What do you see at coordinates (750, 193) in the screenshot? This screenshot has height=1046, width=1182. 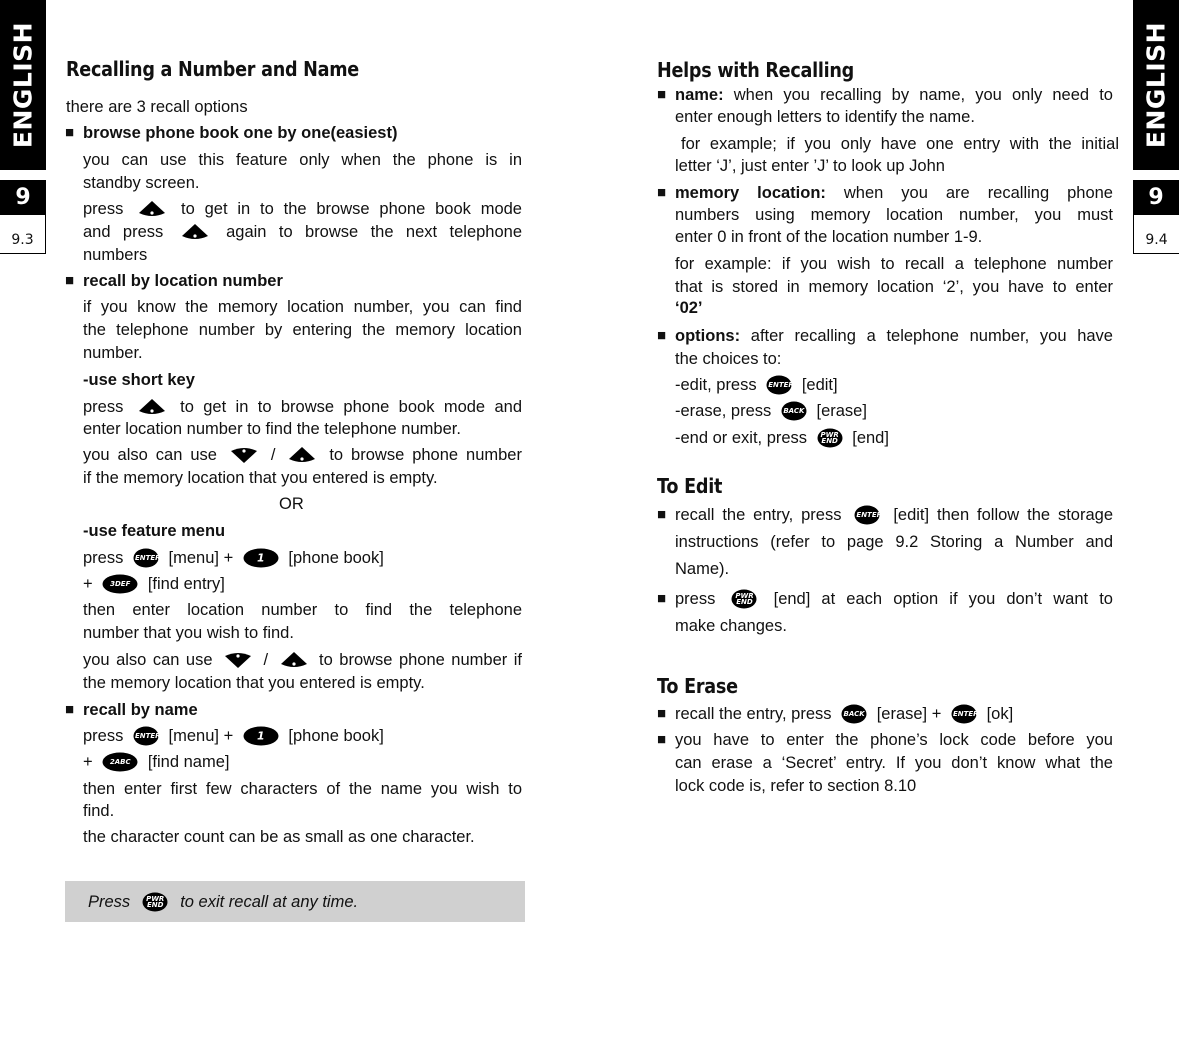 I see `text-run: memory location:` at bounding box center [750, 193].